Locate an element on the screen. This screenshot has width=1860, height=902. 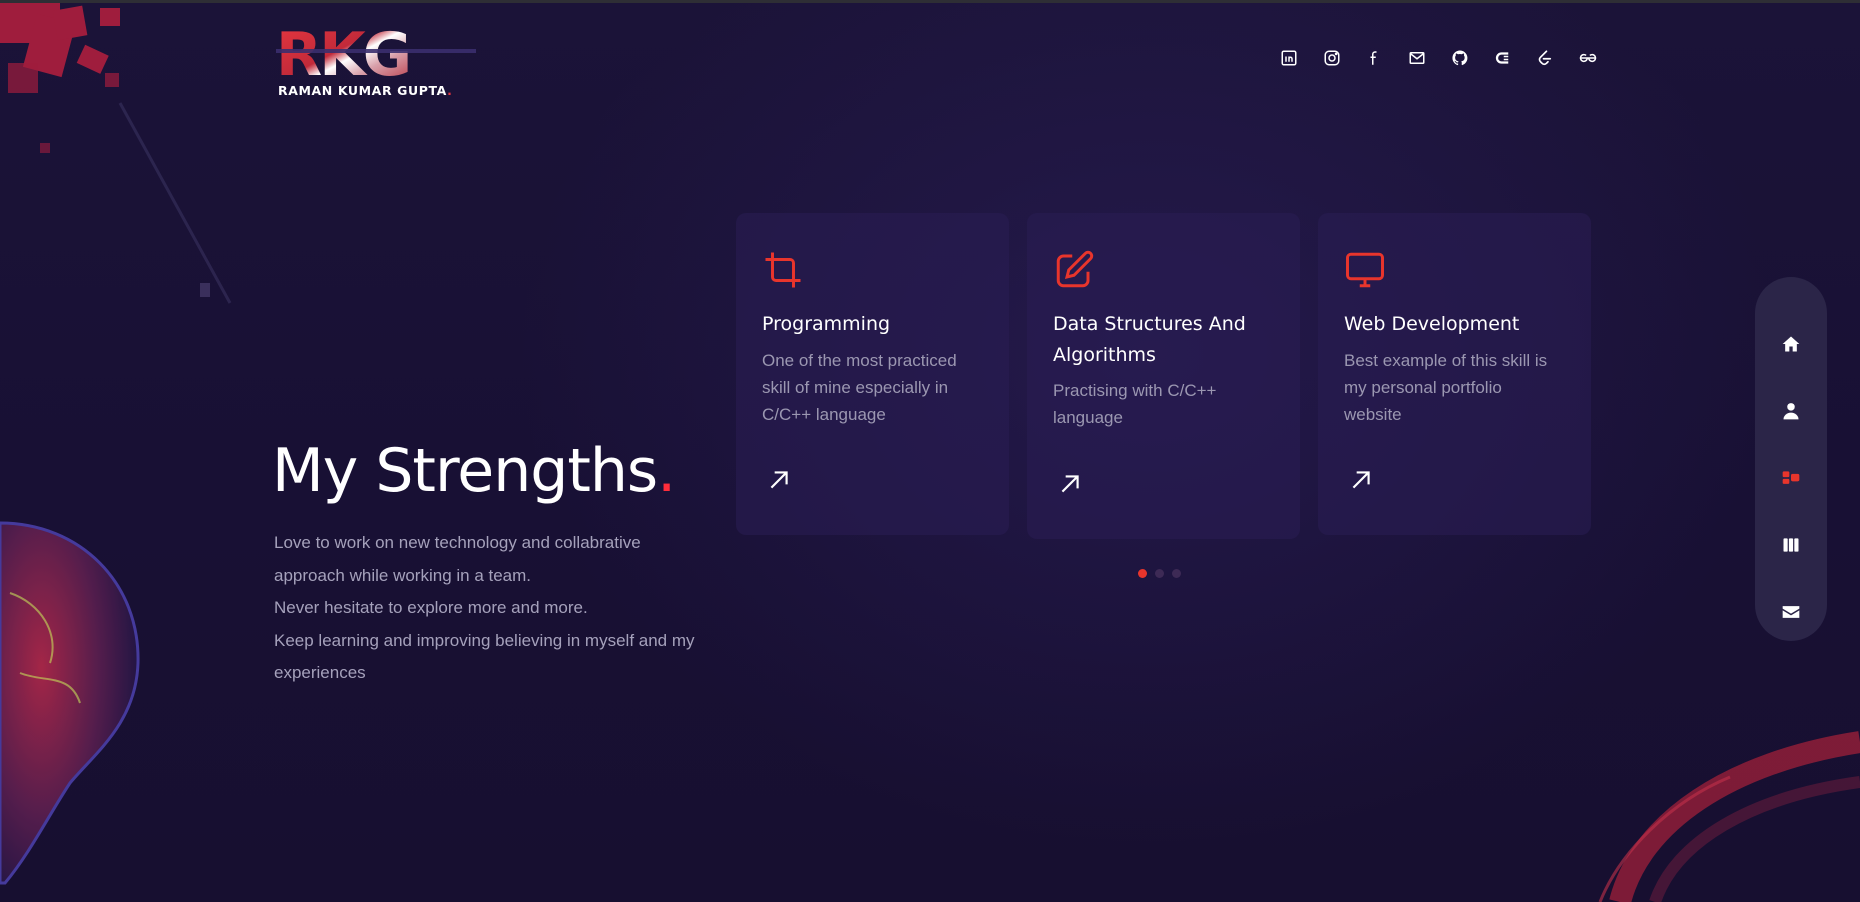
facebook-icon is located at coordinates (1374, 58).